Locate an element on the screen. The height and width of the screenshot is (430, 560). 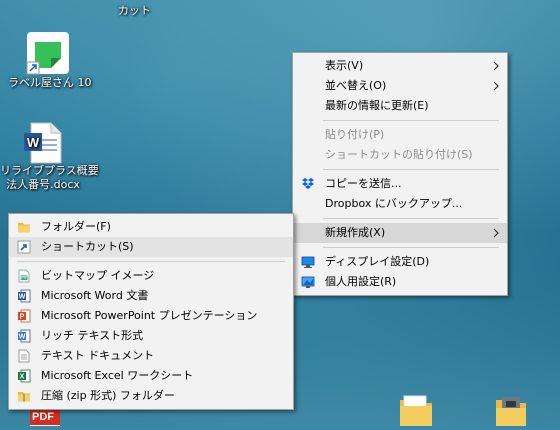
menu-item-label: 表示(V) is located at coordinates (344, 65).